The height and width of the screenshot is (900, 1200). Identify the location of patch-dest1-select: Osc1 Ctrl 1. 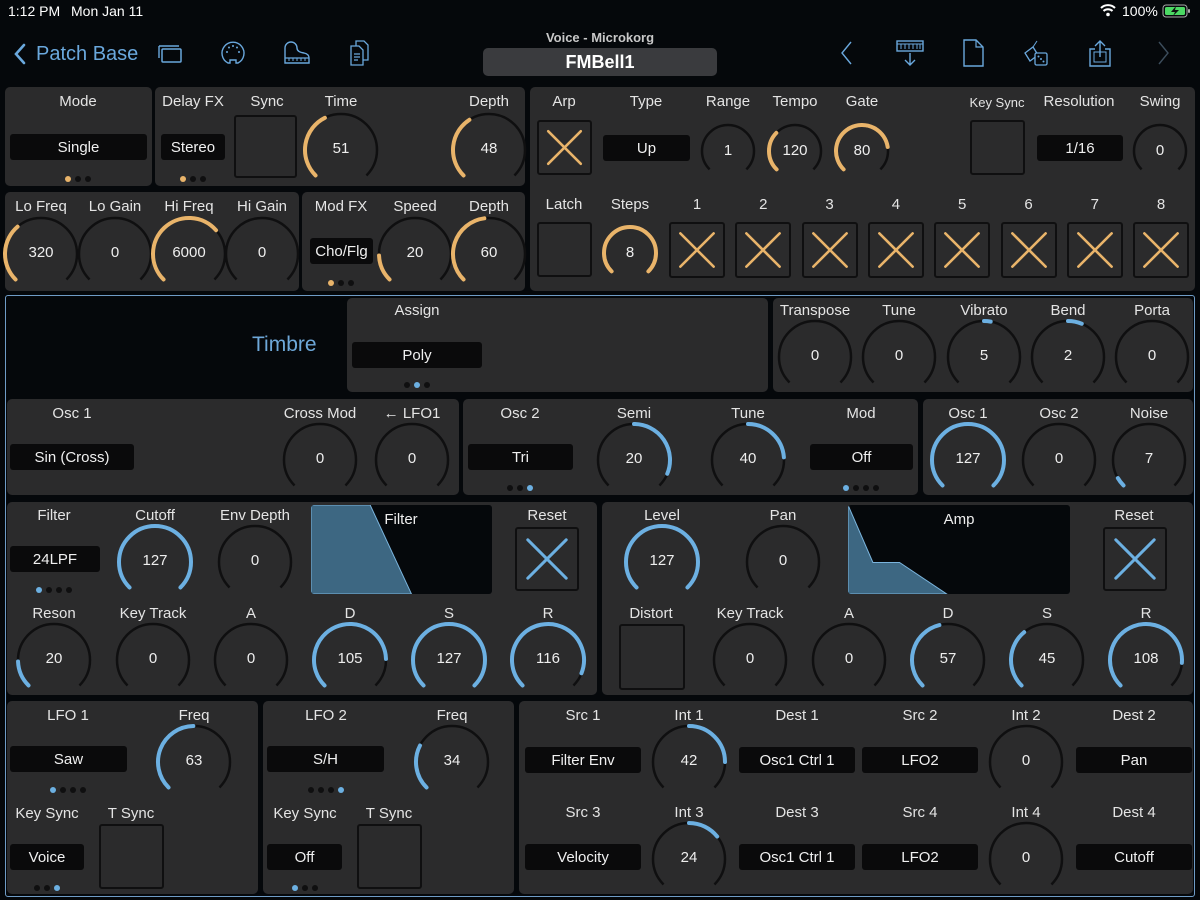
(797, 760).